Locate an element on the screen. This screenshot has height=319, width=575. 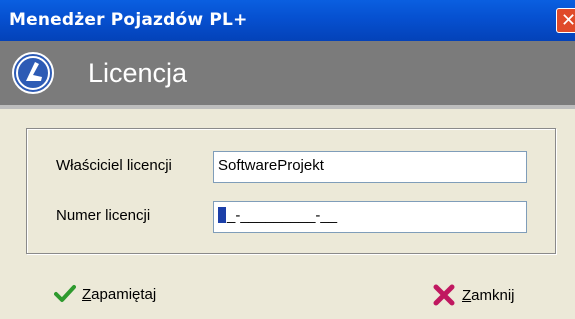
close-mnemonic: Z is located at coordinates (467, 295).